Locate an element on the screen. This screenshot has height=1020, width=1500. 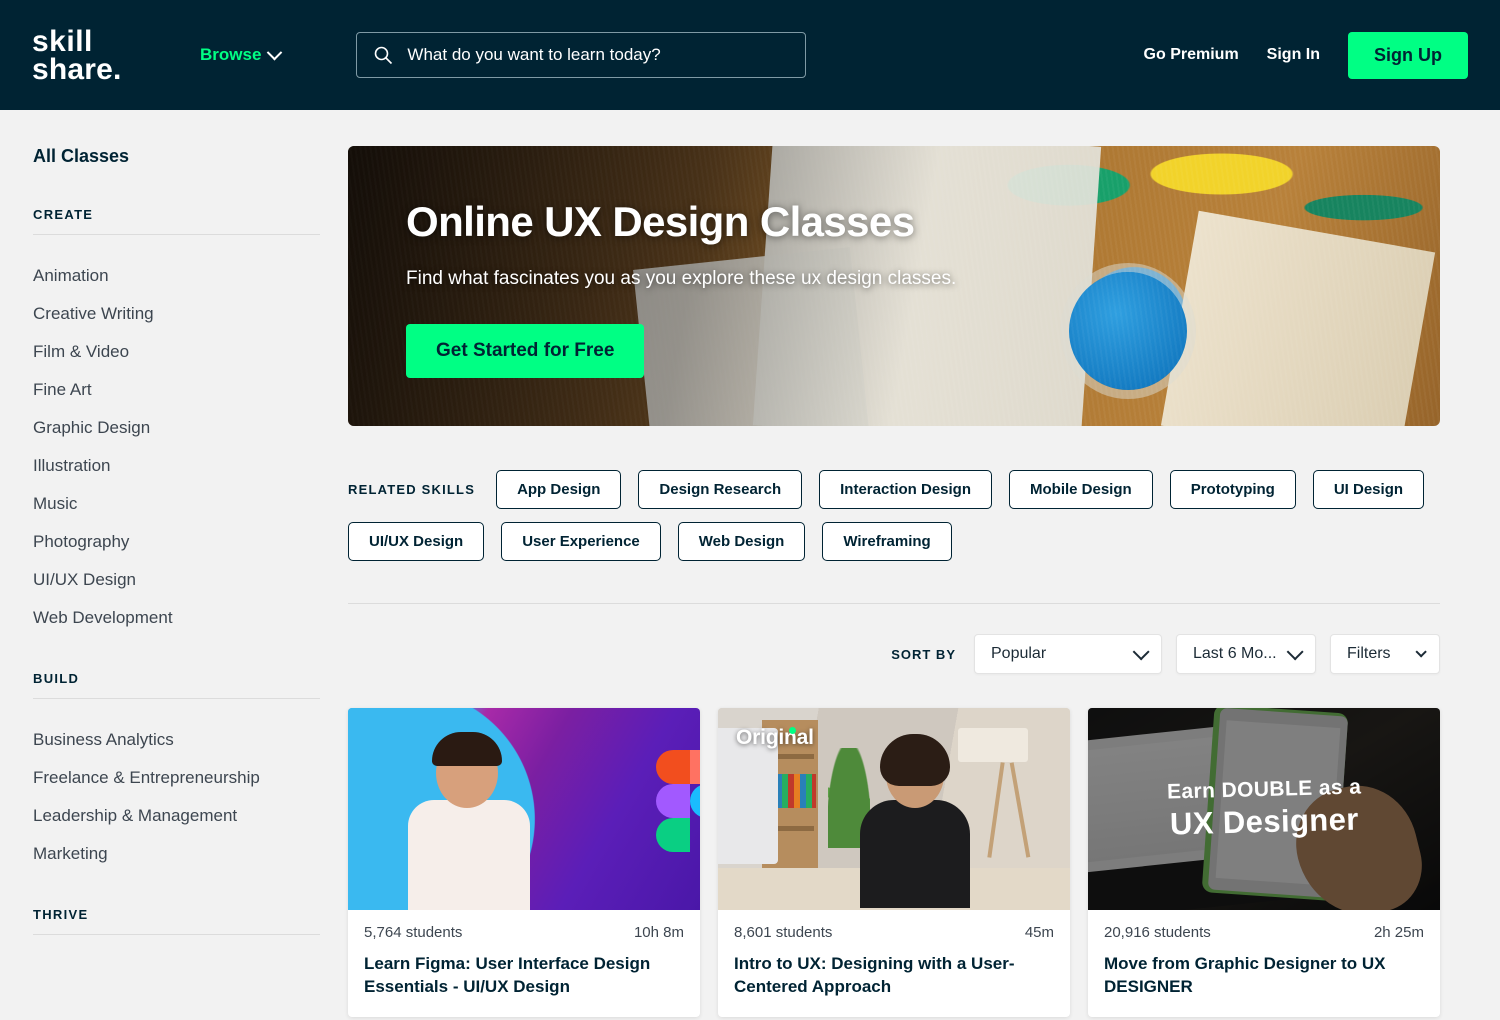
logo-line-1: skill is located at coordinates (62, 42).